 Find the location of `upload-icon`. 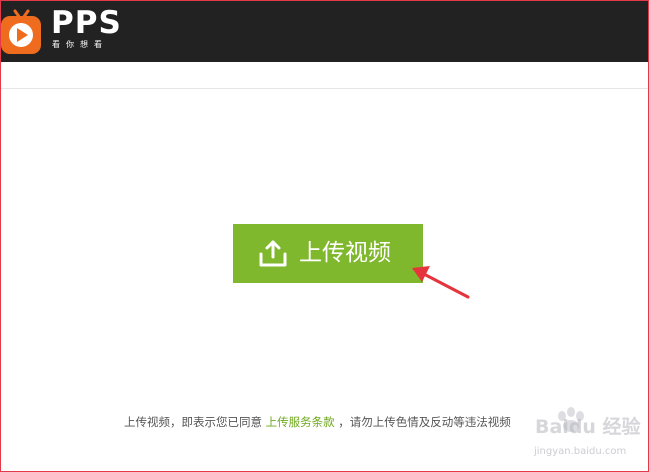

upload-icon is located at coordinates (273, 253).